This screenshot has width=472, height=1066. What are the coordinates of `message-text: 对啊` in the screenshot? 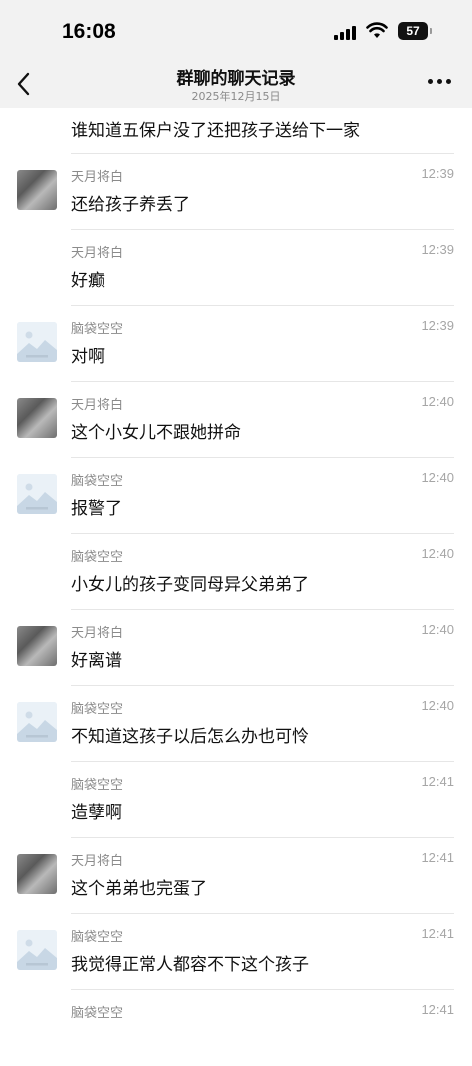 It's located at (88, 357).